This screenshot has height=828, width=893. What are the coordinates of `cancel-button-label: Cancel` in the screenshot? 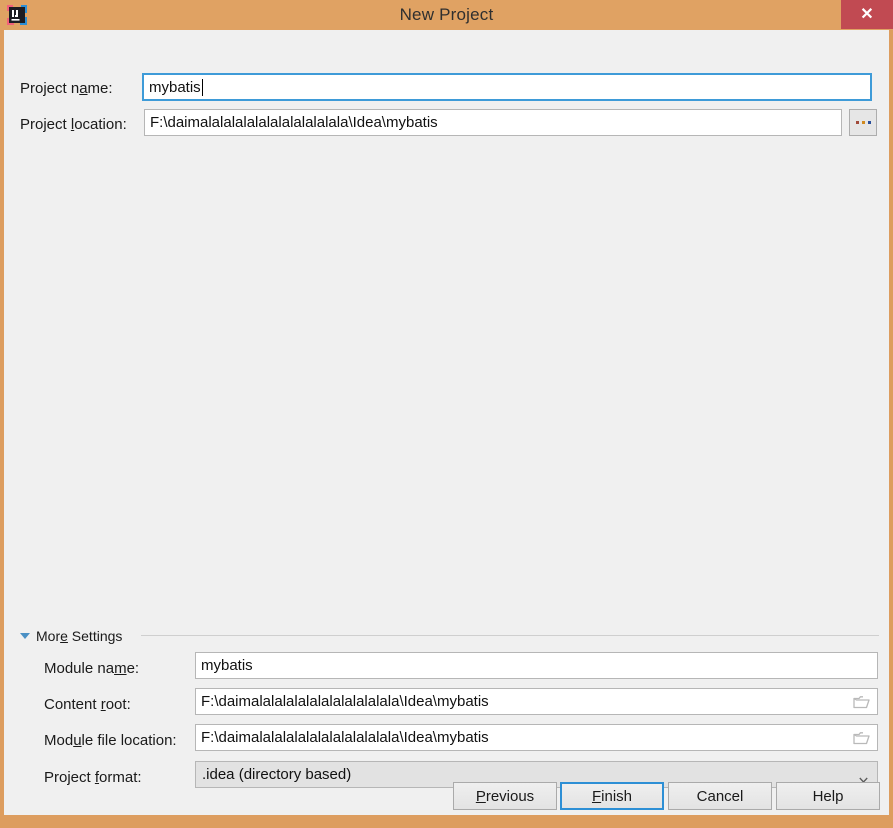 It's located at (720, 796).